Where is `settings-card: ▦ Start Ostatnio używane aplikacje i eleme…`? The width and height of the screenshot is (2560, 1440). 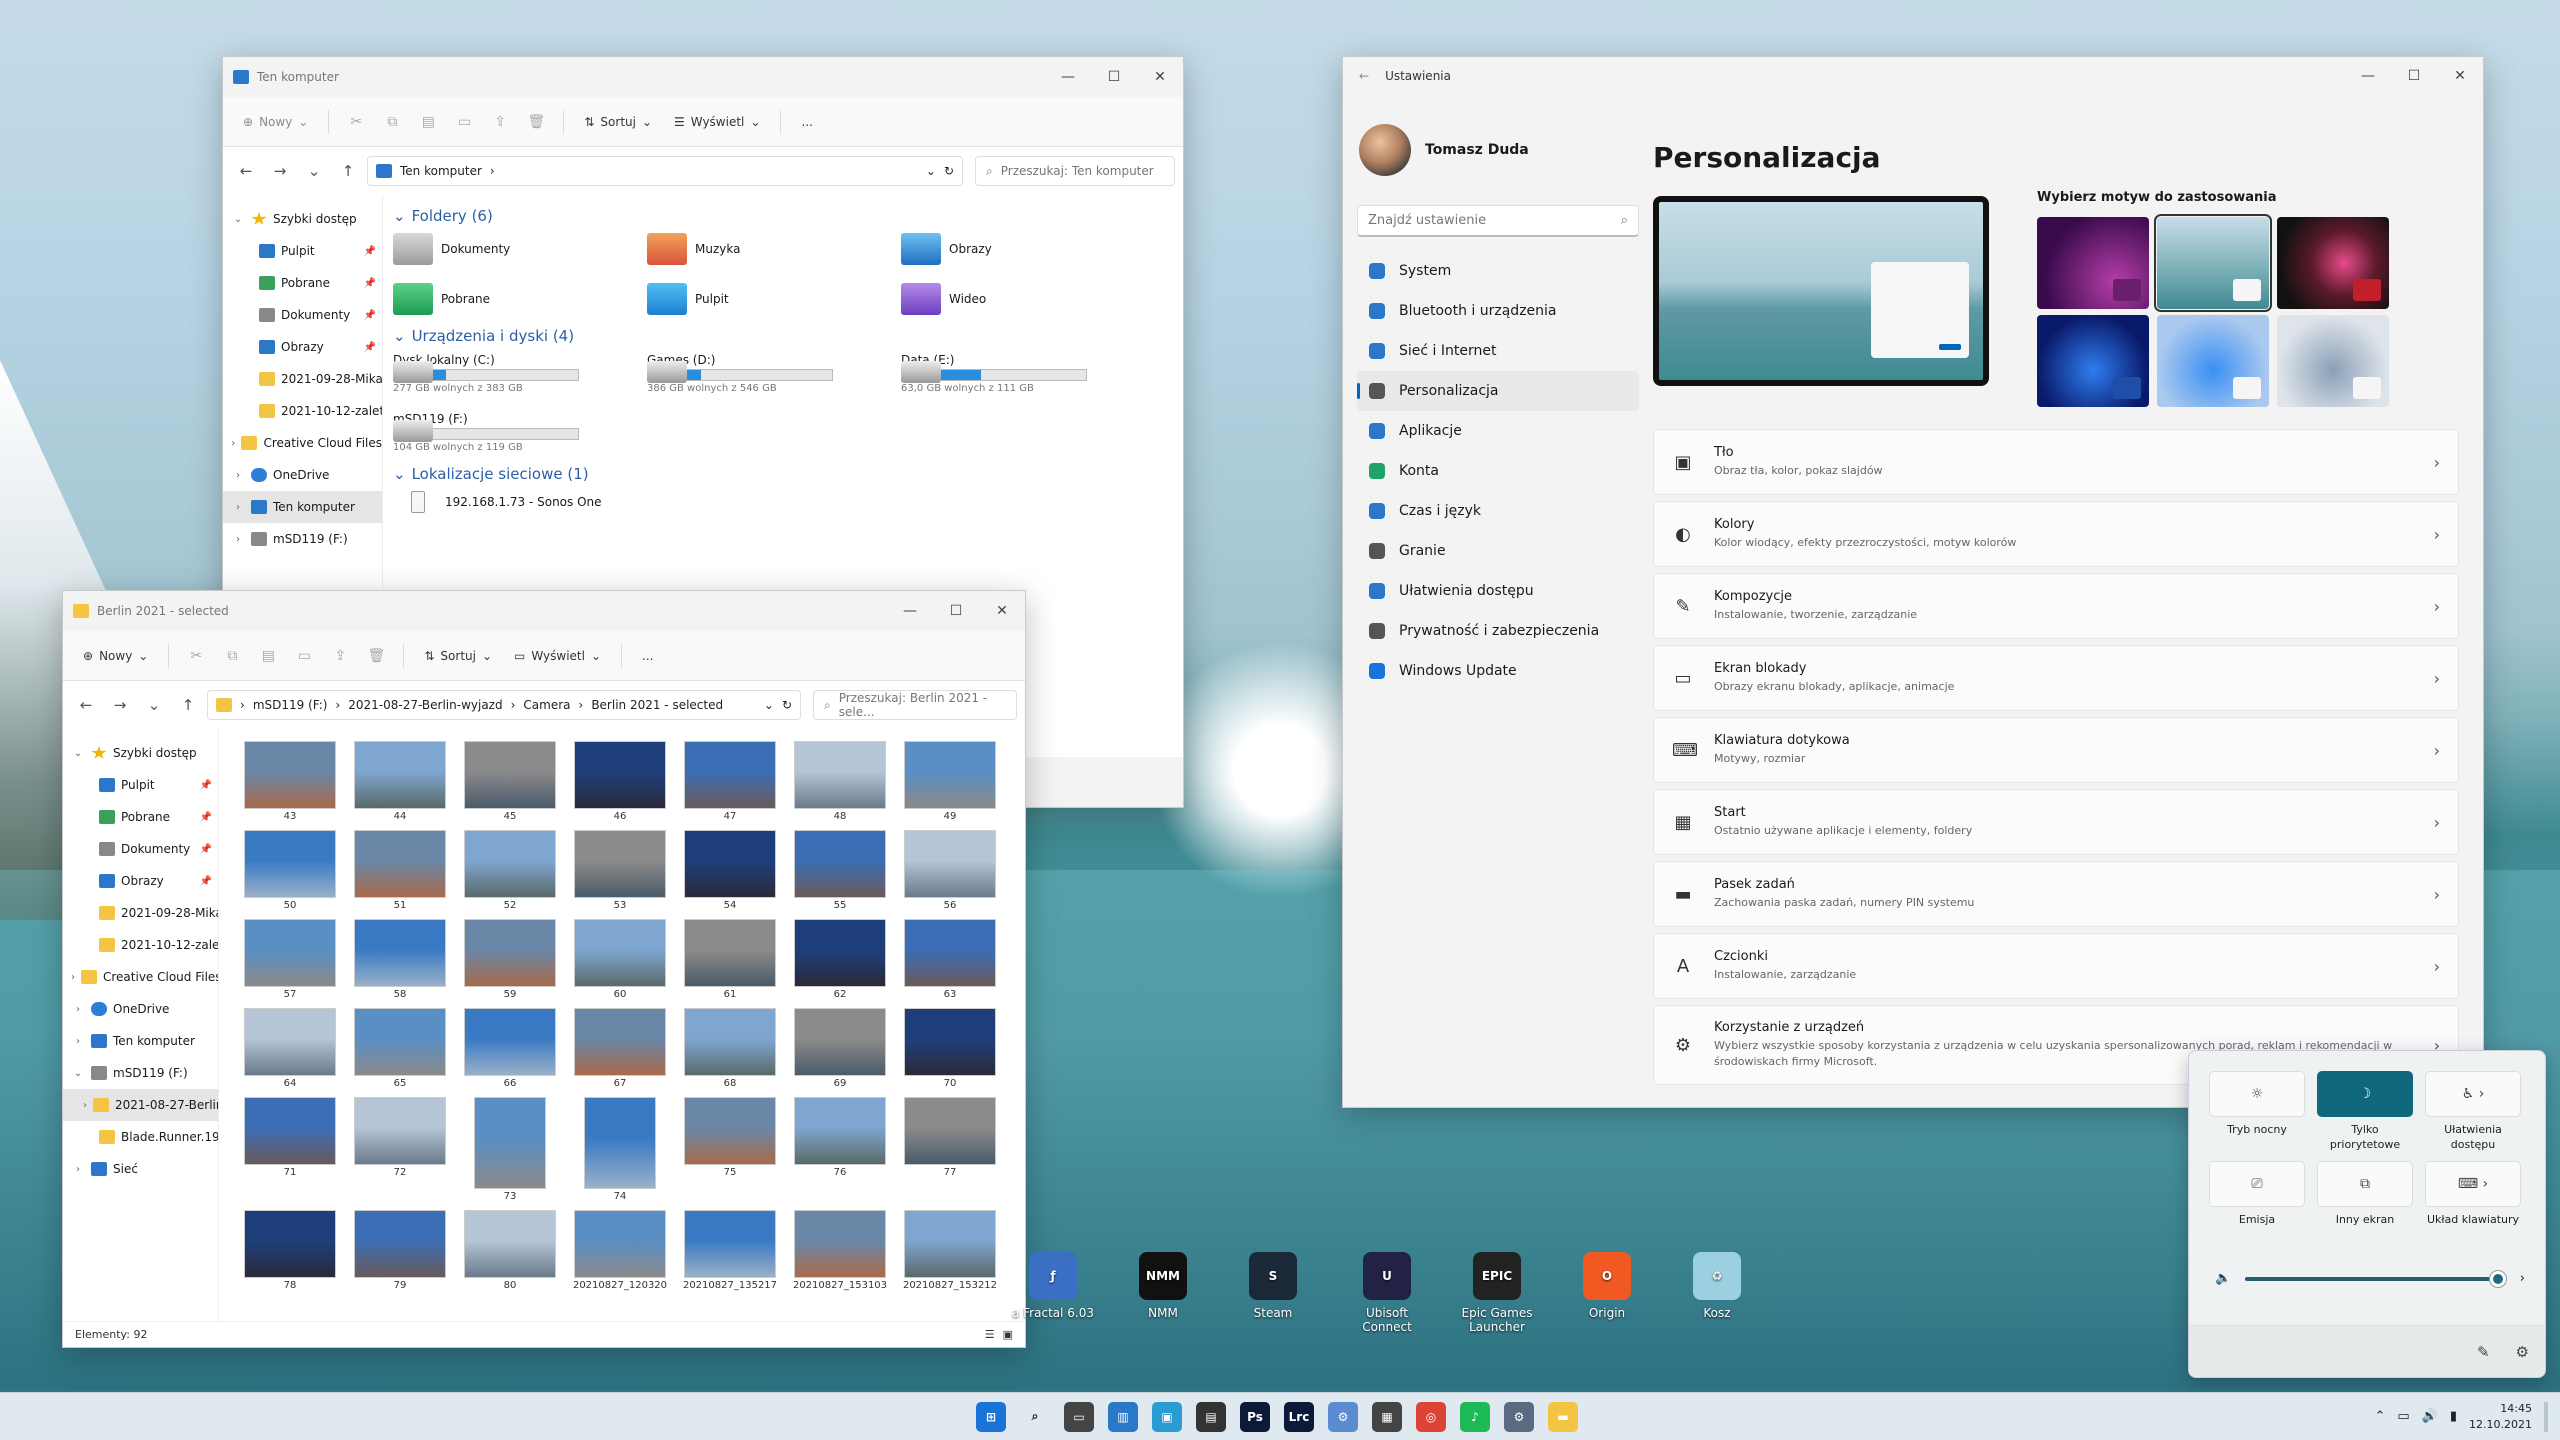 settings-card: ▦ Start Ostatnio używane aplikacje i eleme… is located at coordinates (2056, 822).